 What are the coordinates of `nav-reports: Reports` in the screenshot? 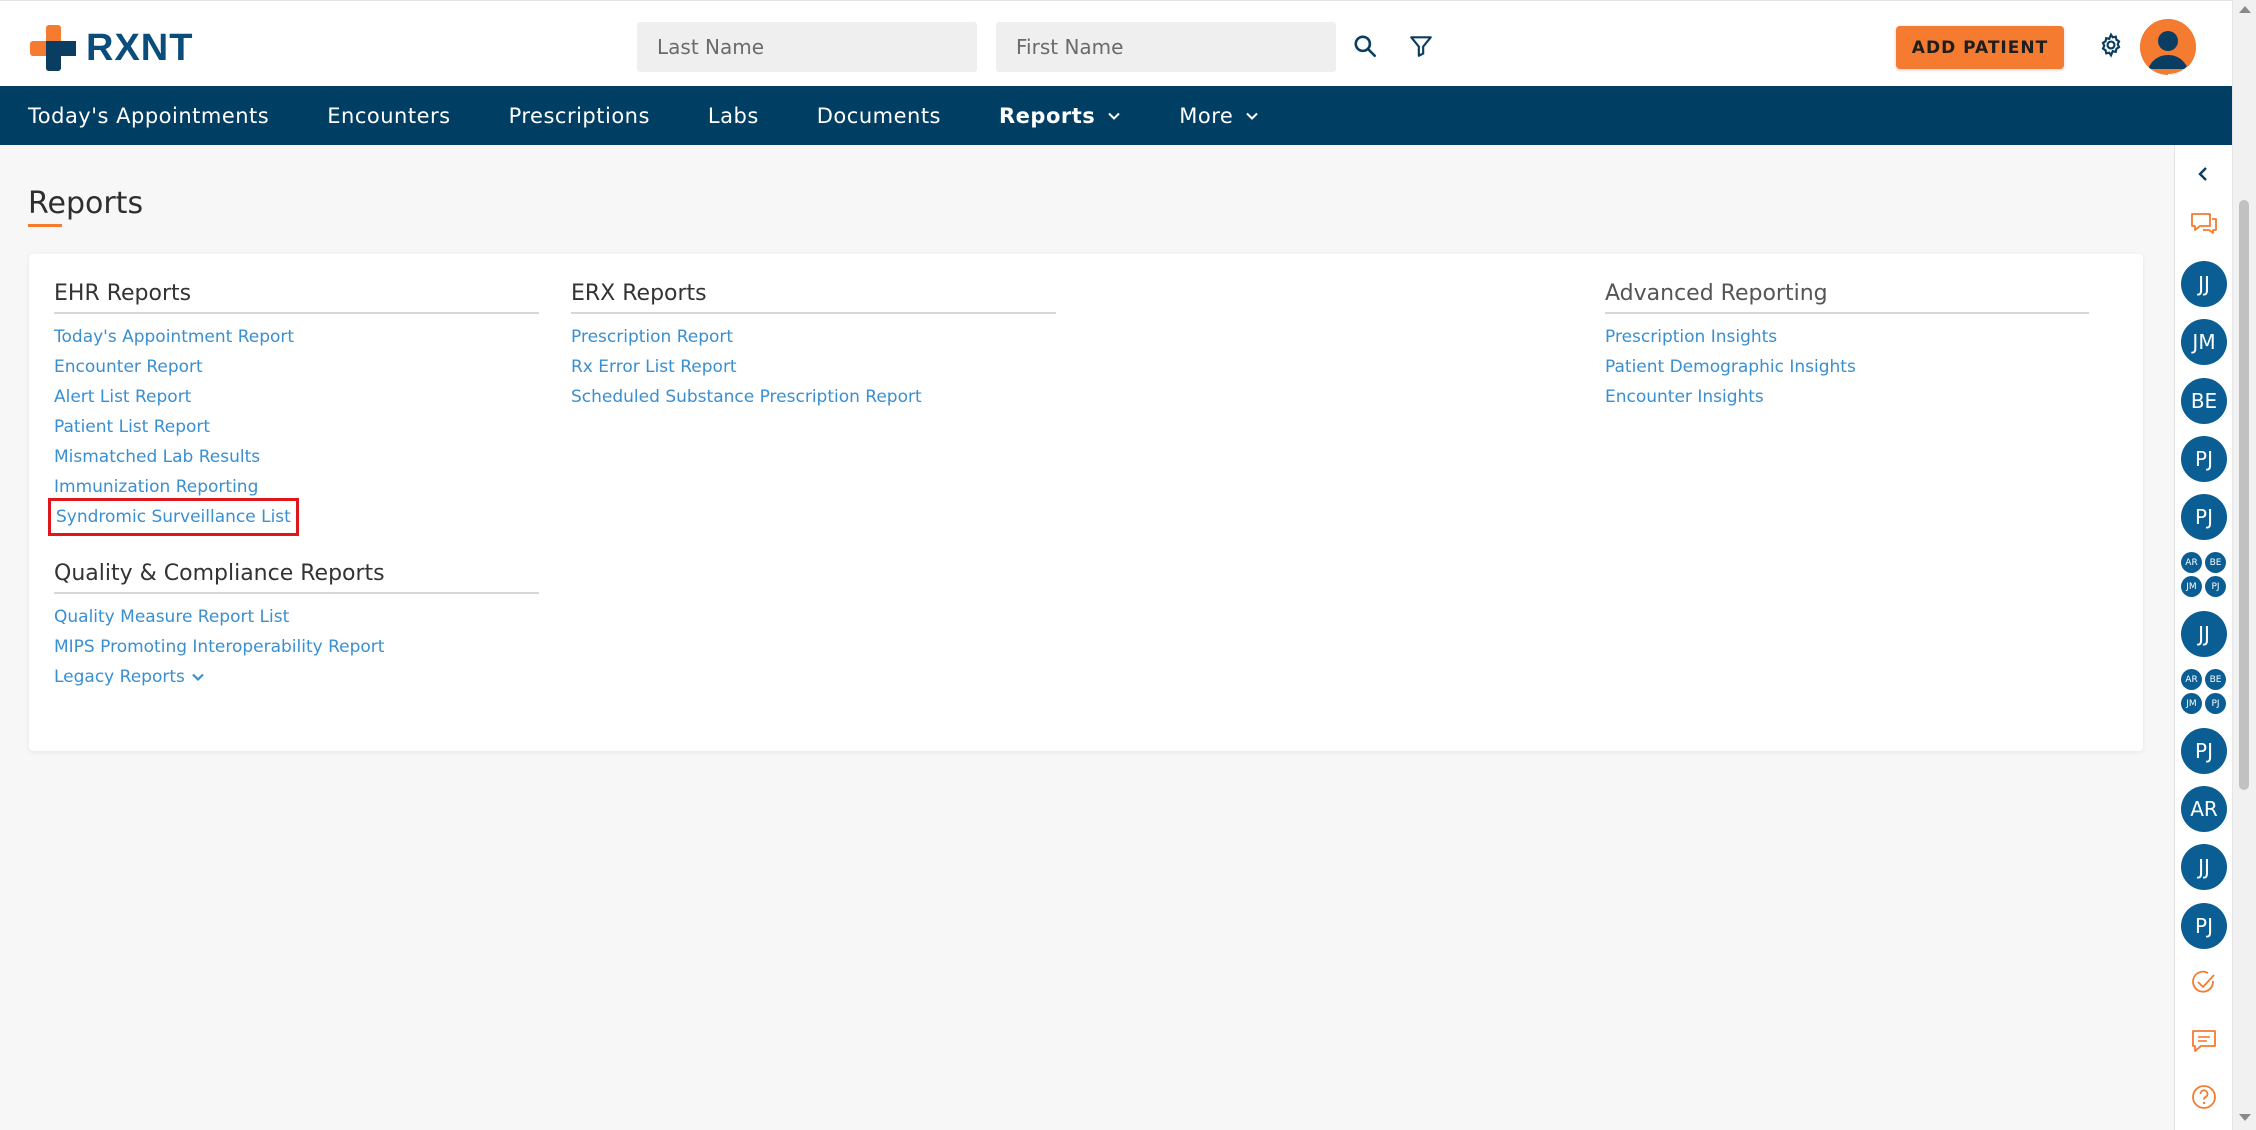 It's located at (1060, 116).